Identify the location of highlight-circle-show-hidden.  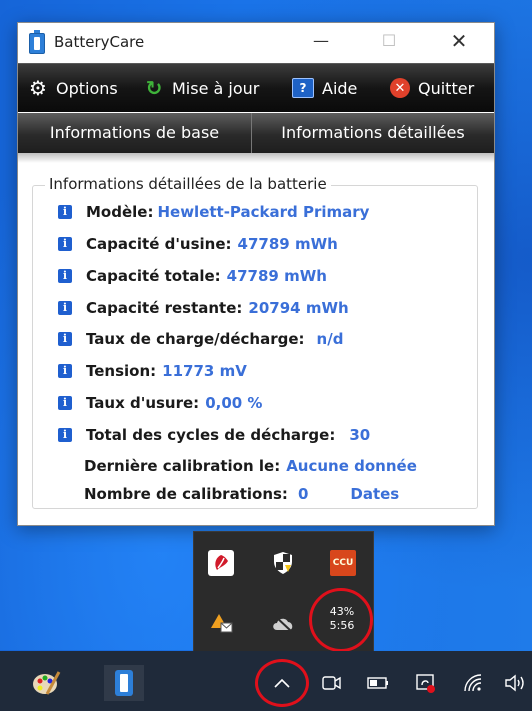
(282, 683).